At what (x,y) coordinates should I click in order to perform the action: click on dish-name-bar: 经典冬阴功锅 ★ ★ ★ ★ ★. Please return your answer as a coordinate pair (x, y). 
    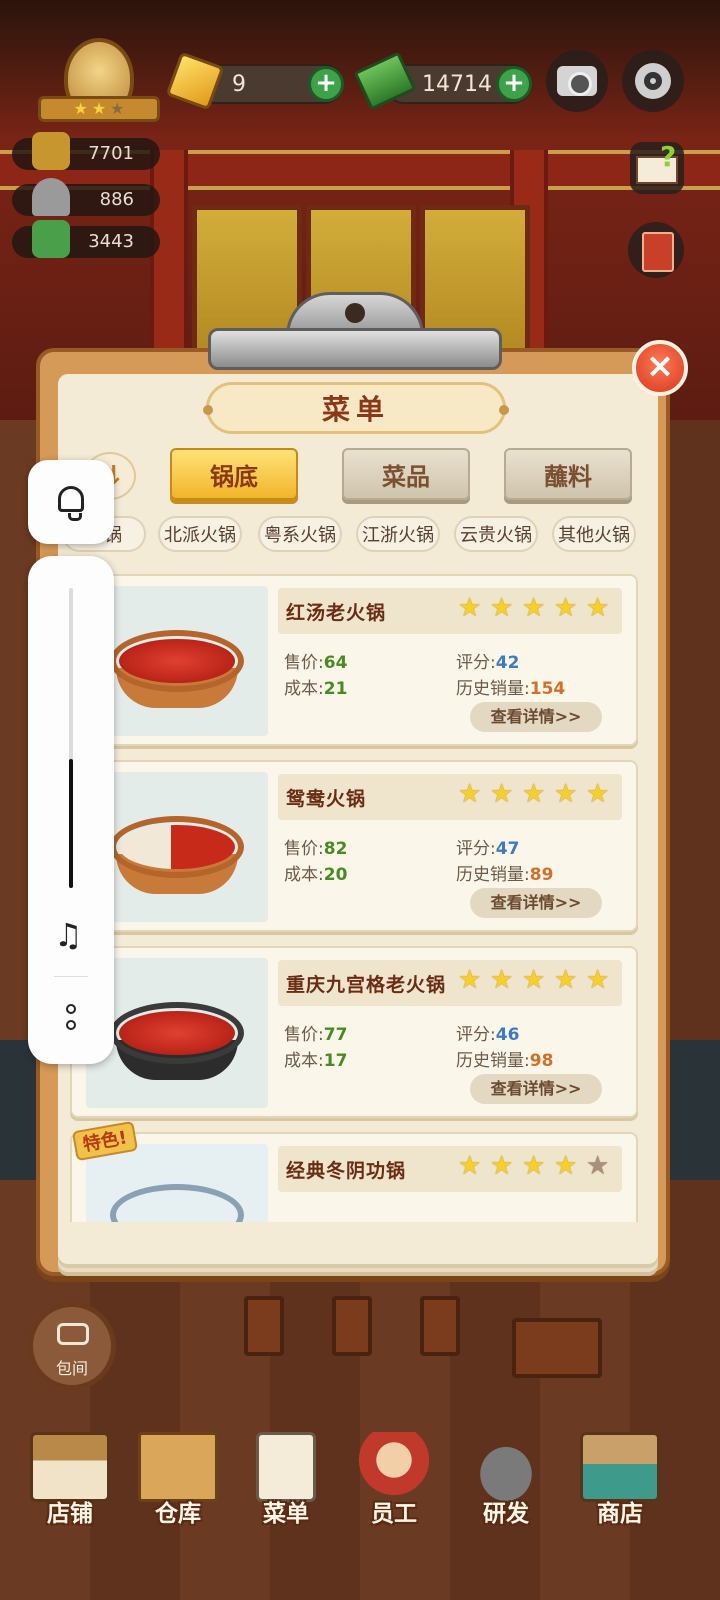
    Looking at the image, I should click on (450, 1169).